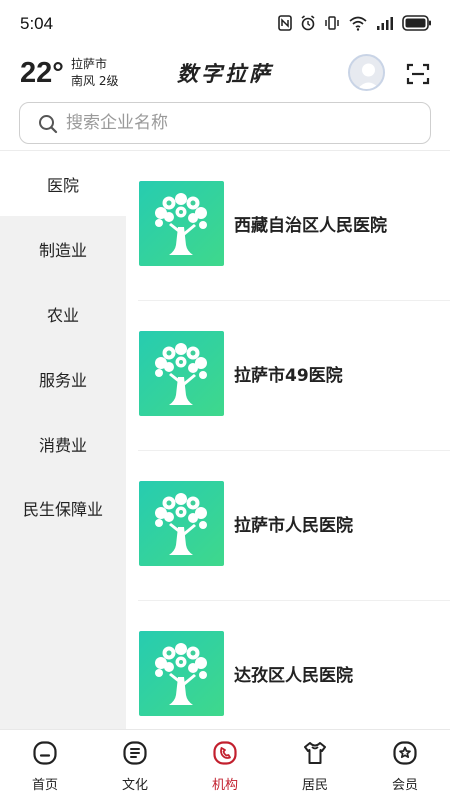 Image resolution: width=450 pixels, height=800 pixels. I want to click on wifi-icon, so click(358, 23).